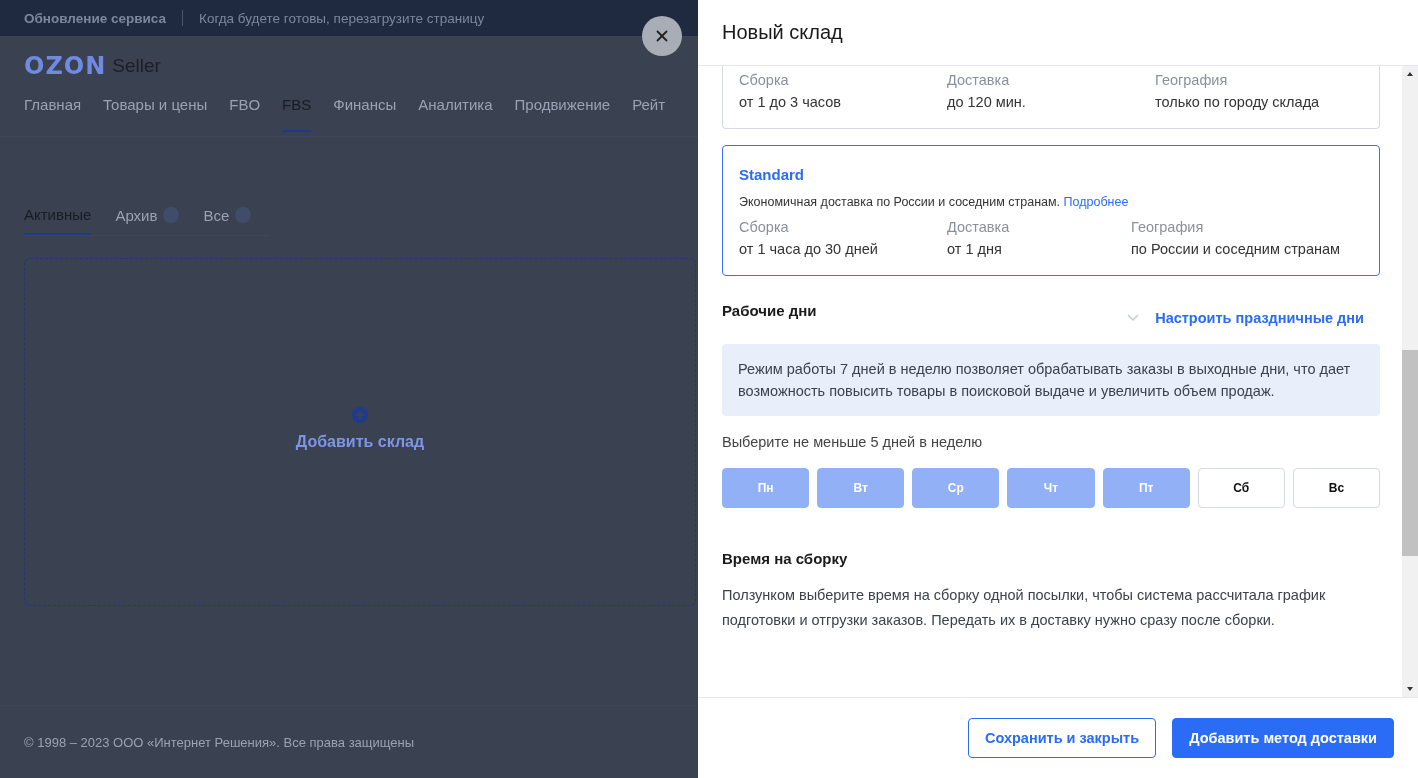  What do you see at coordinates (365, 115) in the screenshot?
I see `nav-tab: Финансы` at bounding box center [365, 115].